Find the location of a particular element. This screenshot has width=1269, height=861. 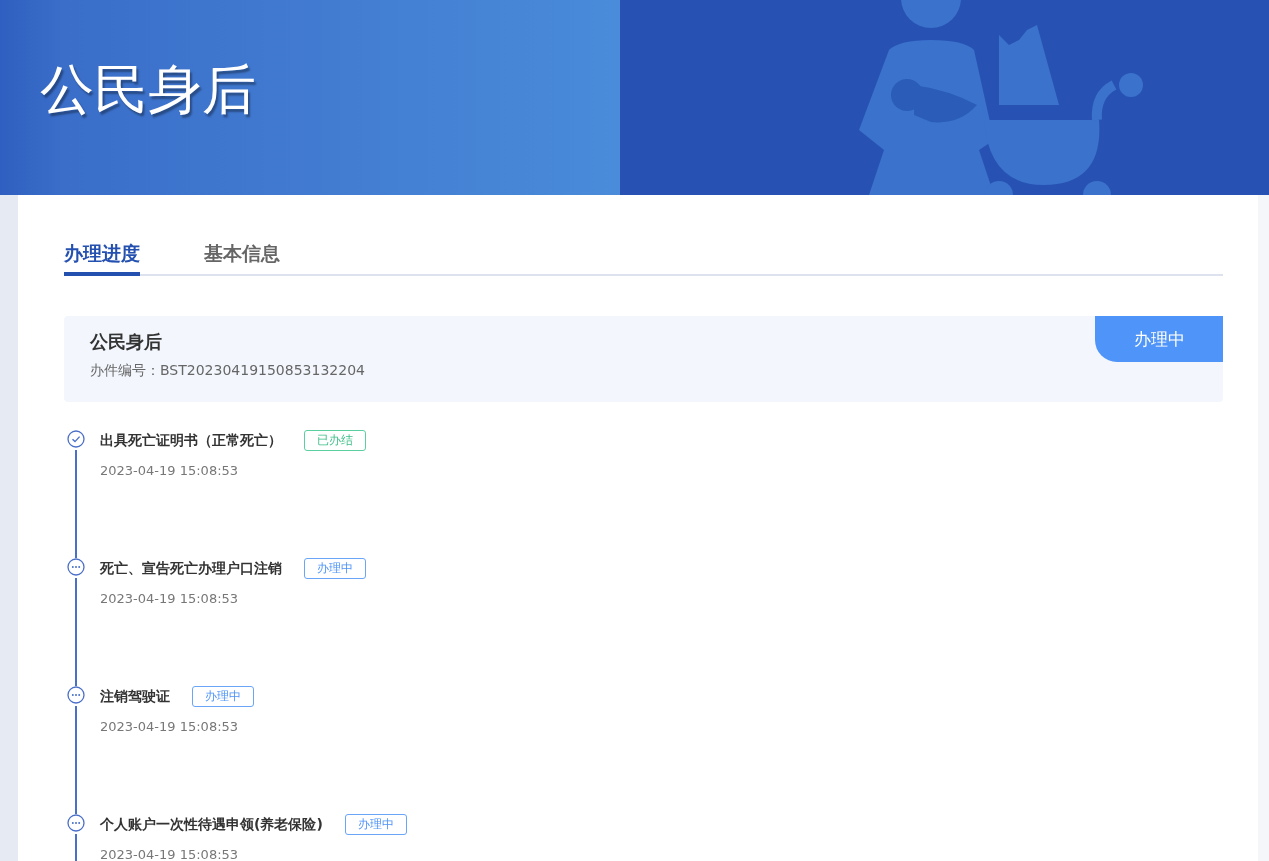

step-title: 注销驾驶证 is located at coordinates (135, 696).